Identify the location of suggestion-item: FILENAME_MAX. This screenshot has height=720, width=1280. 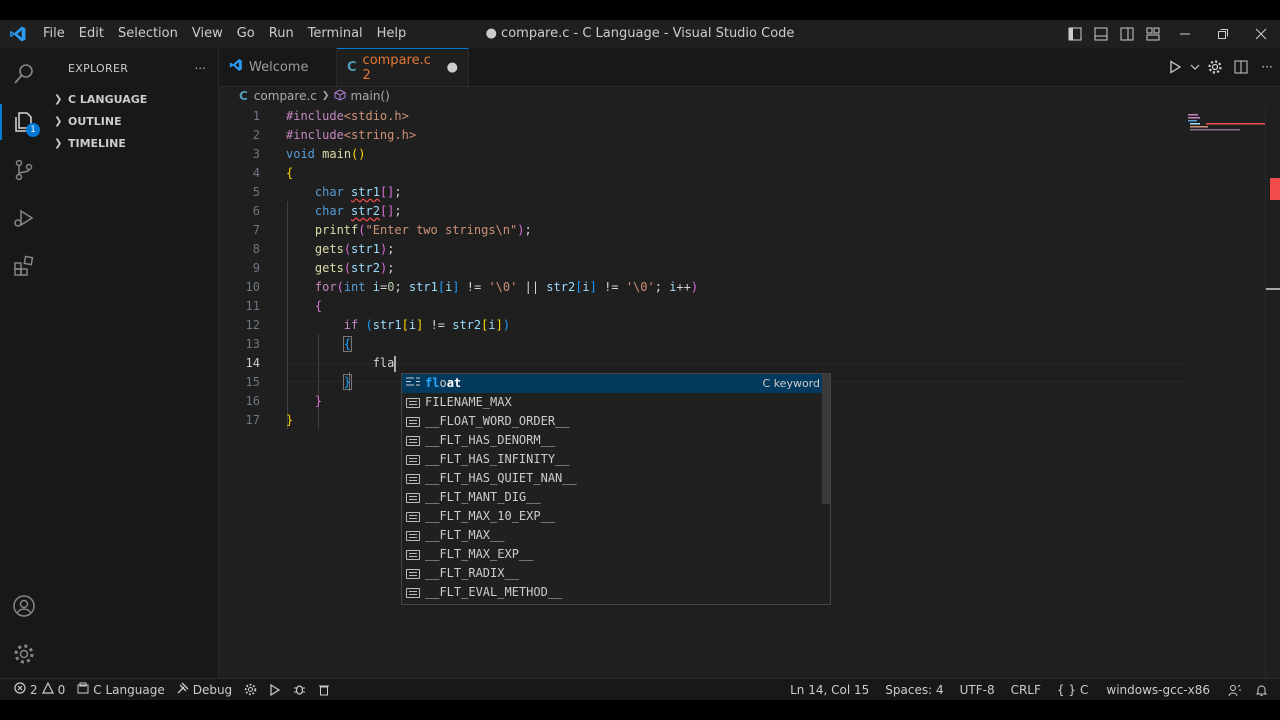
(616, 402).